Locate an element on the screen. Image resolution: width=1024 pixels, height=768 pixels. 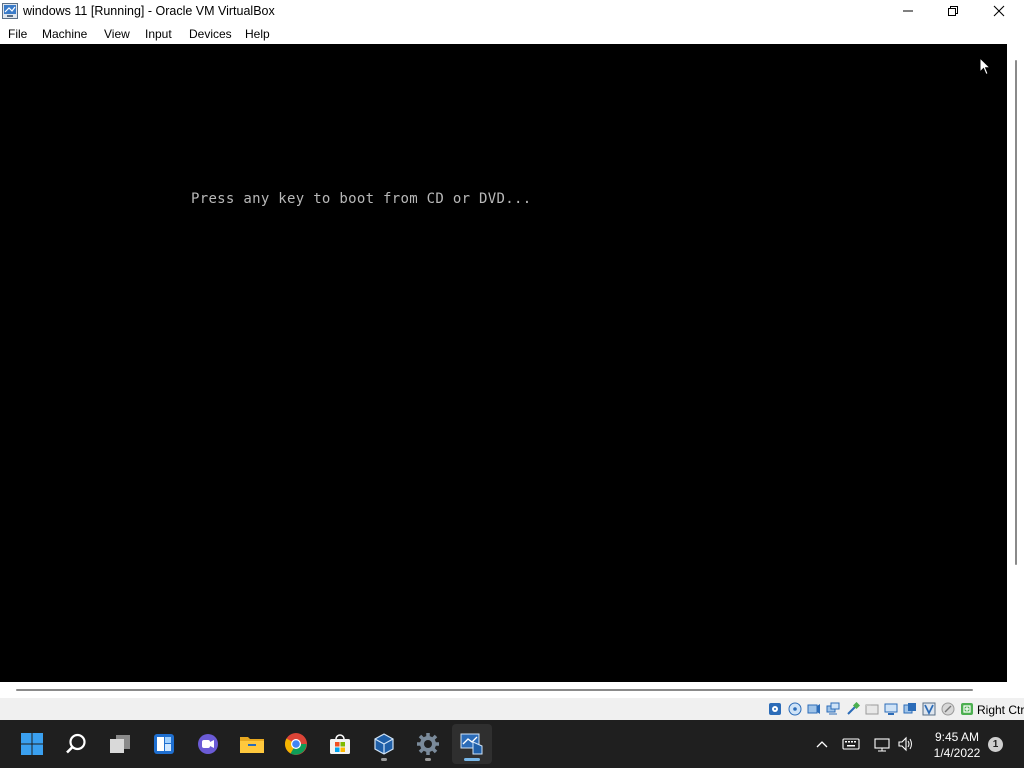
show-hidden-icons-icon is located at coordinates (822, 746).